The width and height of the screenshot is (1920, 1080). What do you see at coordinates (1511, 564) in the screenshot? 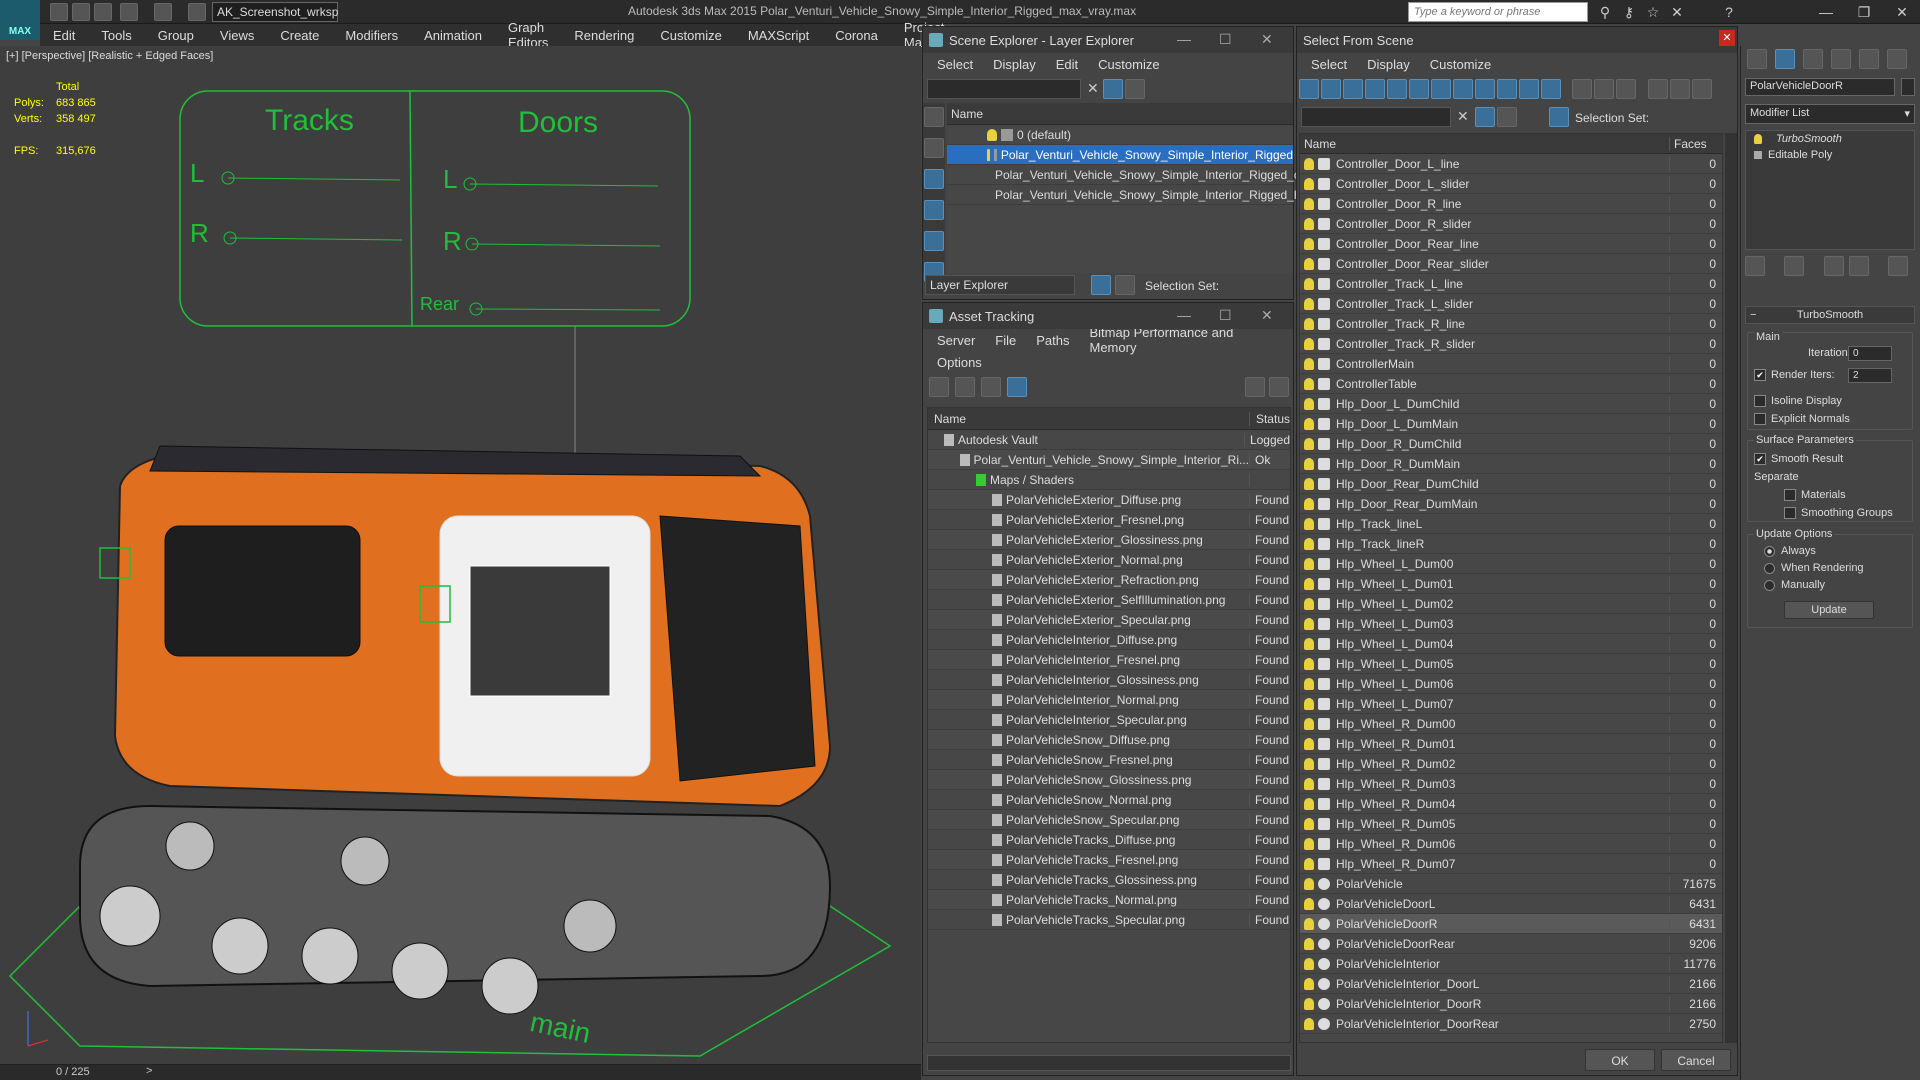
I see `object-row: Hlp_Wheel_L_Dum00 0` at bounding box center [1511, 564].